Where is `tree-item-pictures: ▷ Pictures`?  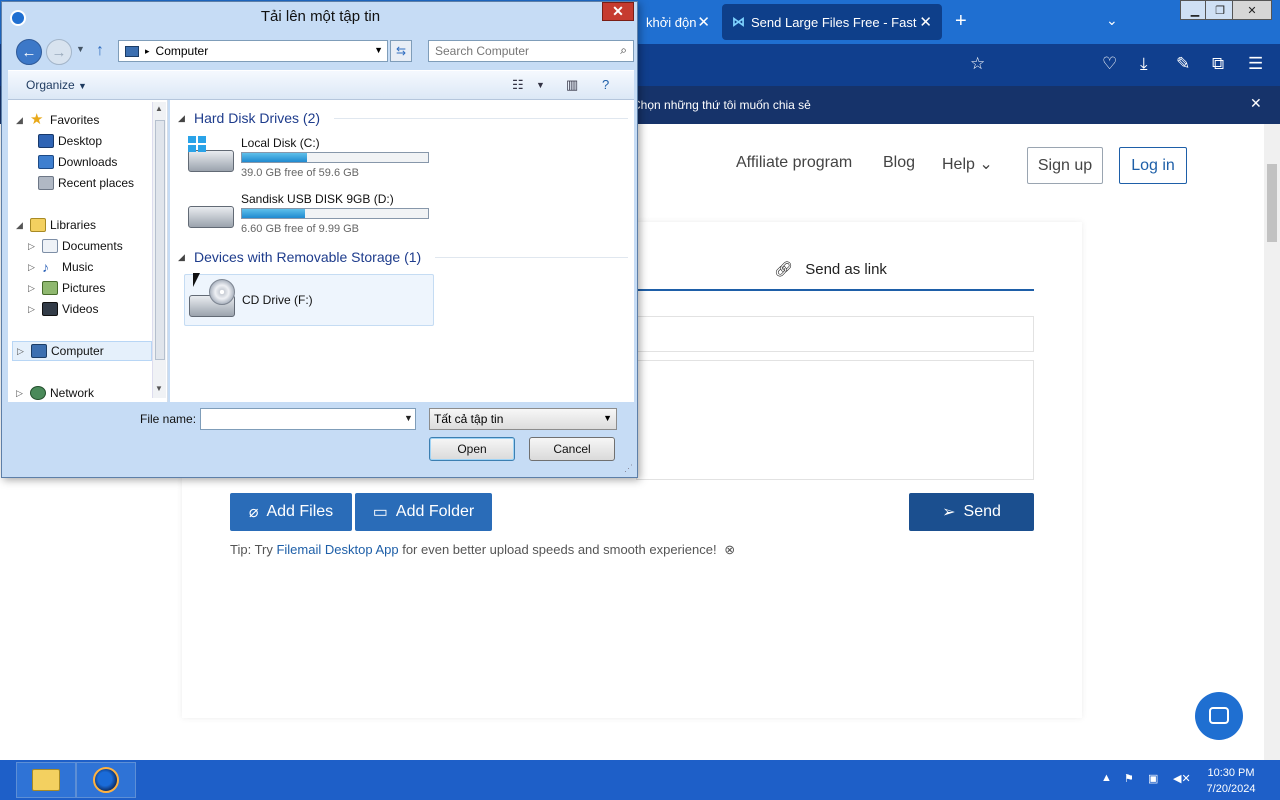 tree-item-pictures: ▷ Pictures is located at coordinates (66, 288).